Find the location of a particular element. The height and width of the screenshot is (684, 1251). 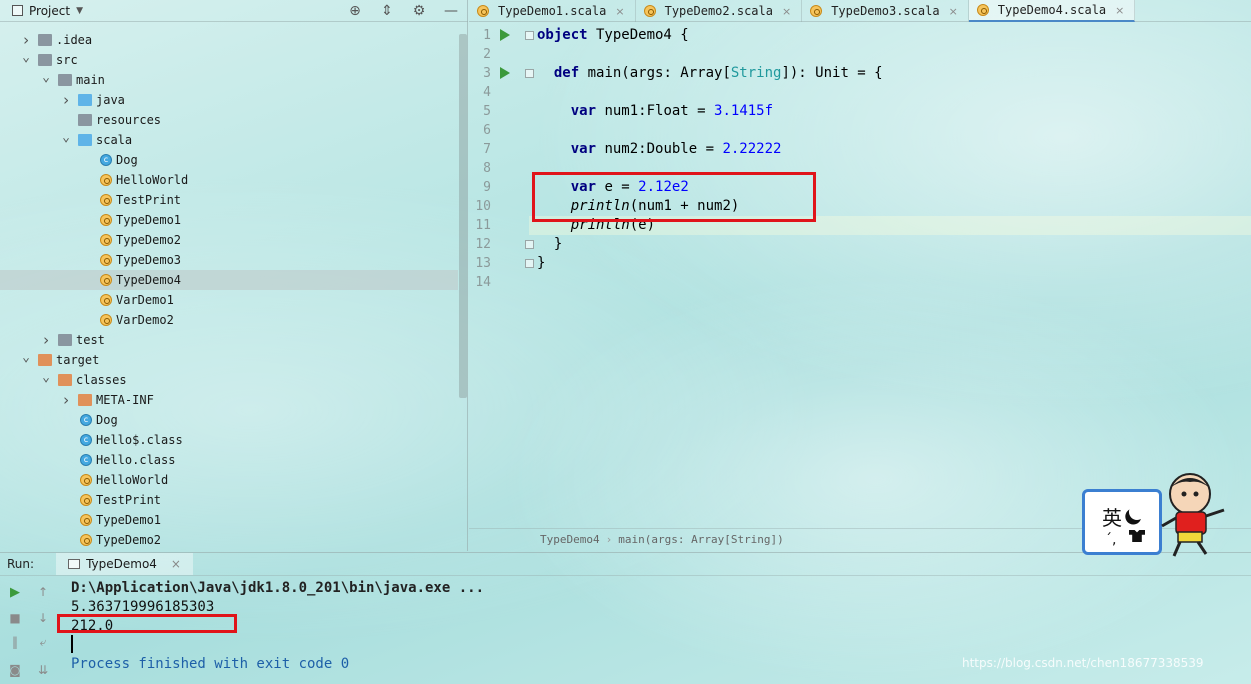

tree-item: ›TypeDemo4 is located at coordinates (229, 280).